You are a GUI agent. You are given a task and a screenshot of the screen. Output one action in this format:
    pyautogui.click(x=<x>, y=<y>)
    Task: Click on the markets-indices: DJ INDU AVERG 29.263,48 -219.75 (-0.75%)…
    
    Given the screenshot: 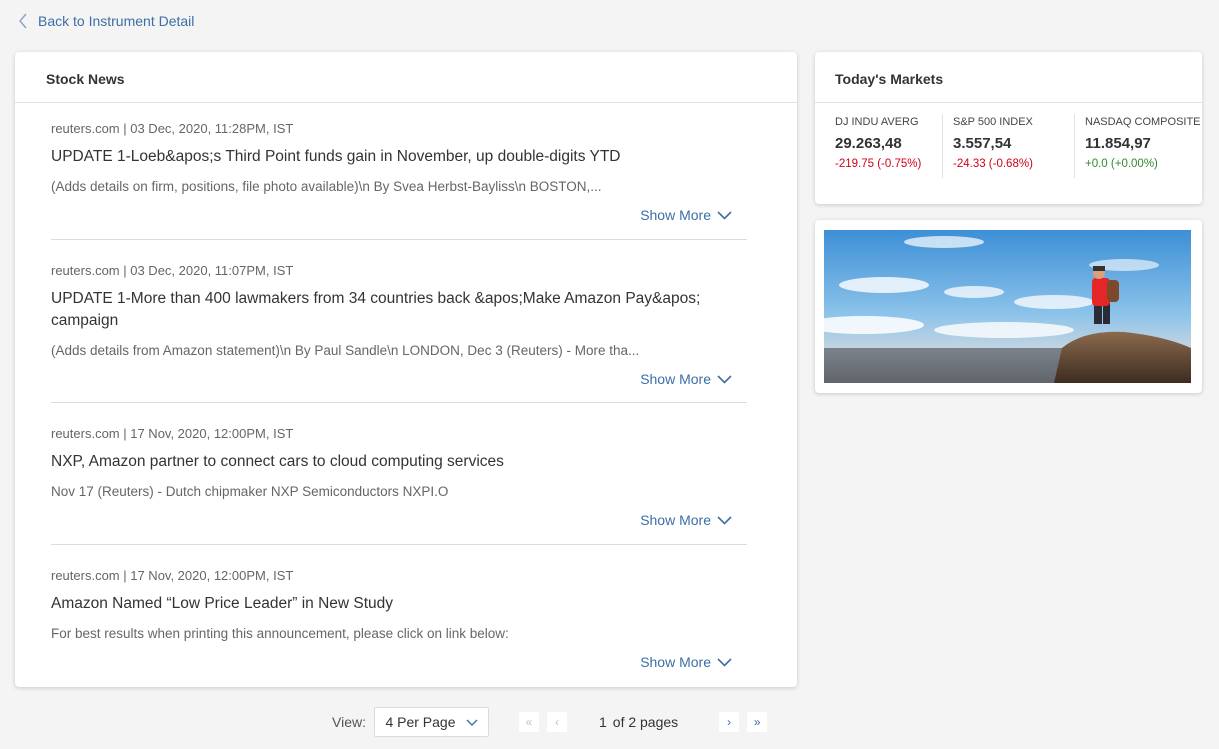 What is the action you would take?
    pyautogui.click(x=1008, y=140)
    